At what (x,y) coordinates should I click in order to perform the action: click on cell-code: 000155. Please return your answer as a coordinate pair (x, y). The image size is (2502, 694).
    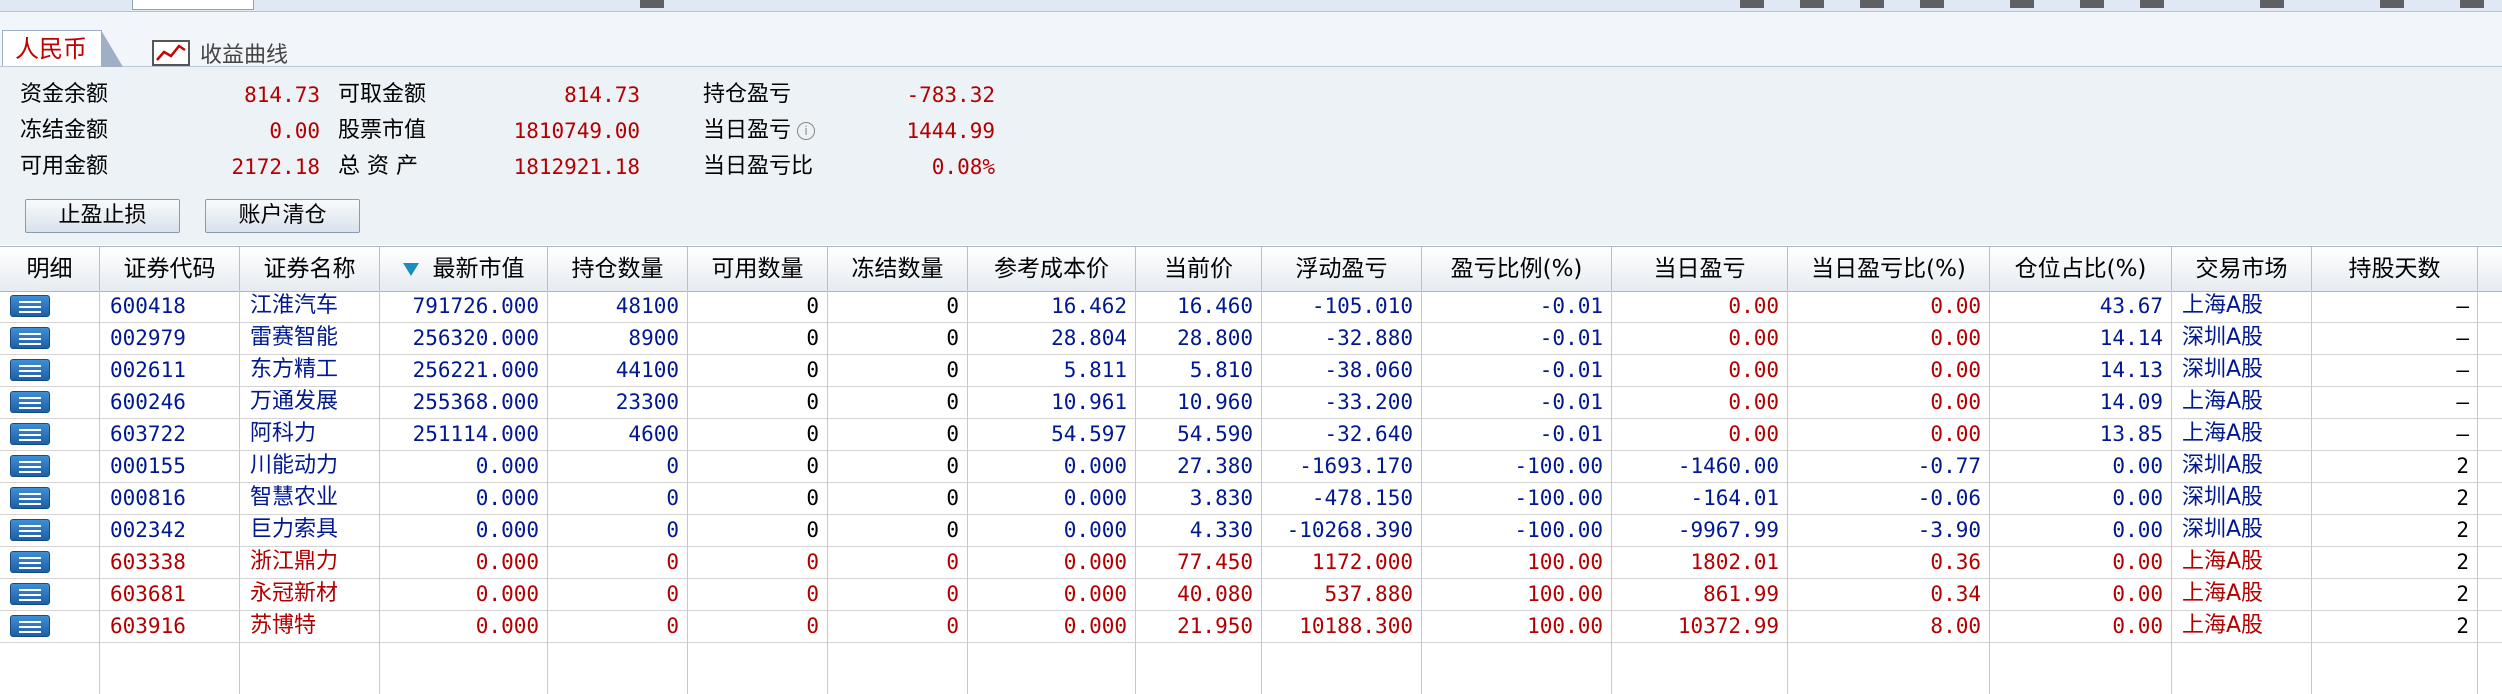
    Looking at the image, I should click on (170, 466).